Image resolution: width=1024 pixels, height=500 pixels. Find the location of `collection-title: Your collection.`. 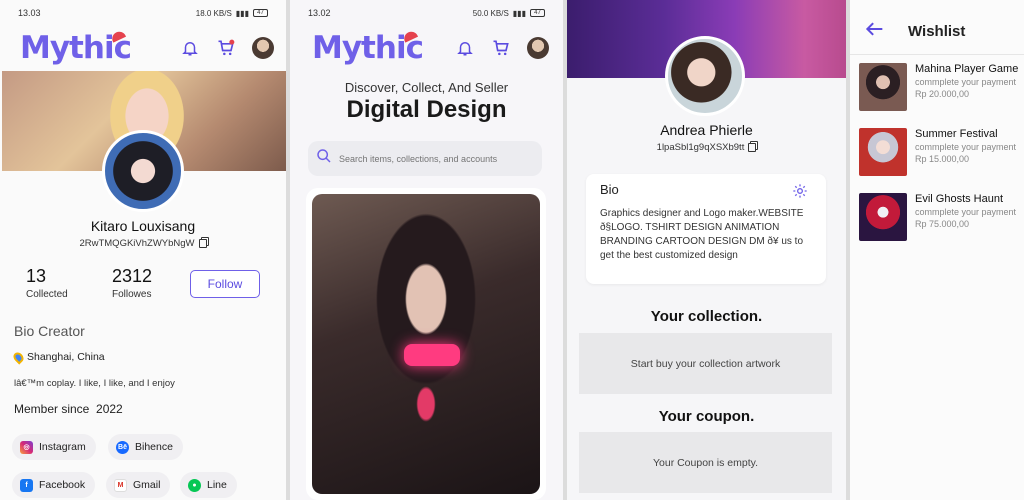

collection-title: Your collection. is located at coordinates (706, 316).